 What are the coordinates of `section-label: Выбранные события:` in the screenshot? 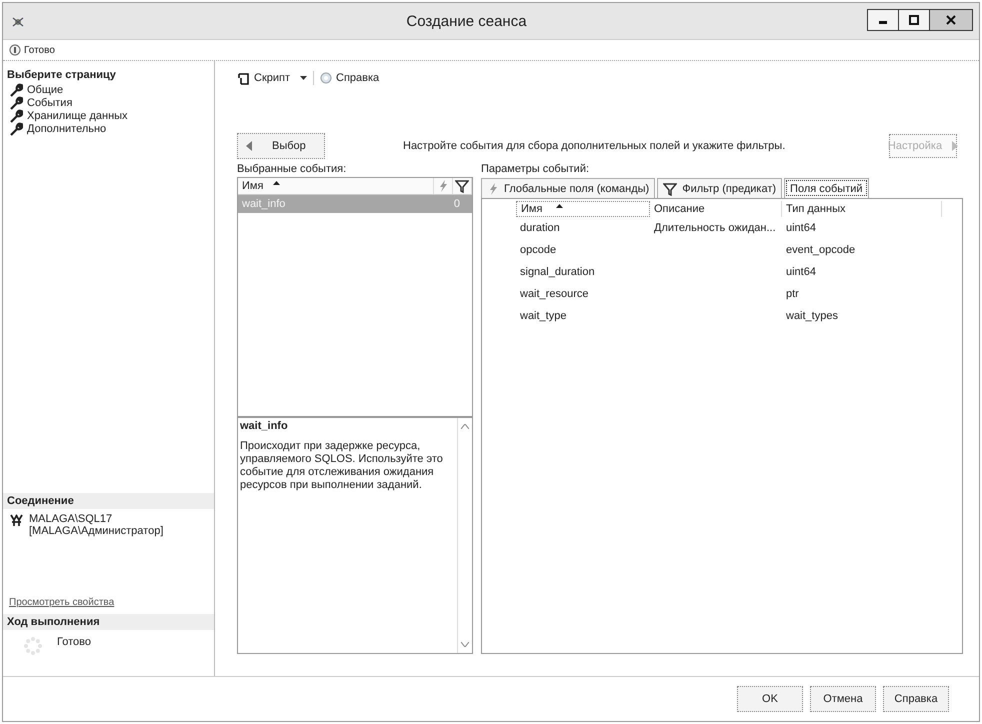 It's located at (292, 170).